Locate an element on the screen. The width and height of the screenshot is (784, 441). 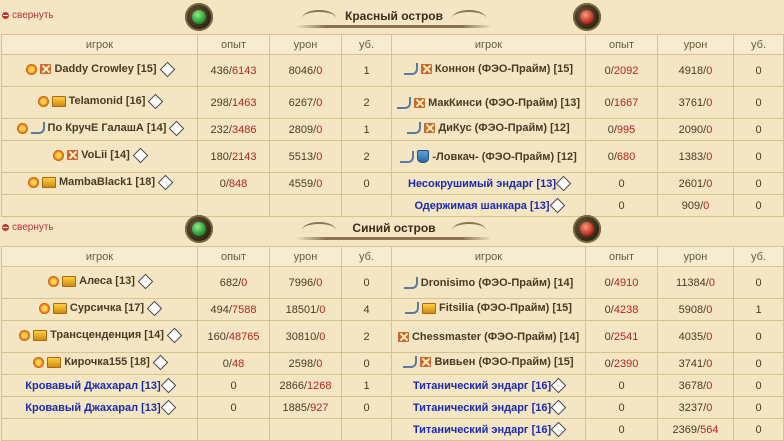
damage-value: 7996 is located at coordinates (301, 282).